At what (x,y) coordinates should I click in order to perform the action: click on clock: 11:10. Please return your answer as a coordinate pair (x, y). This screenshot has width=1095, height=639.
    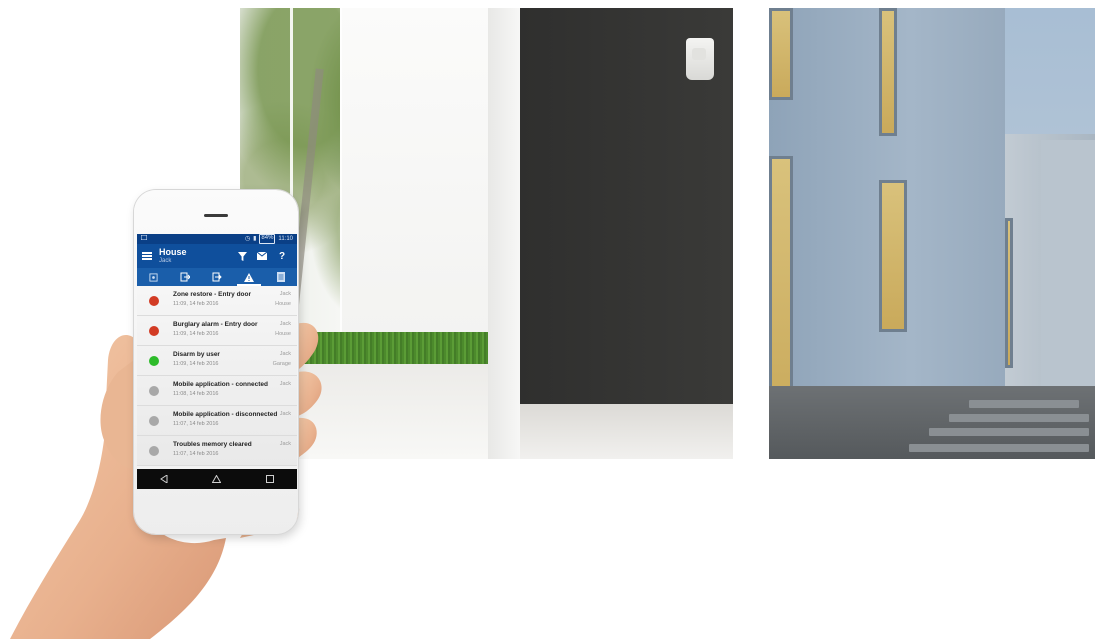
    Looking at the image, I should click on (285, 239).